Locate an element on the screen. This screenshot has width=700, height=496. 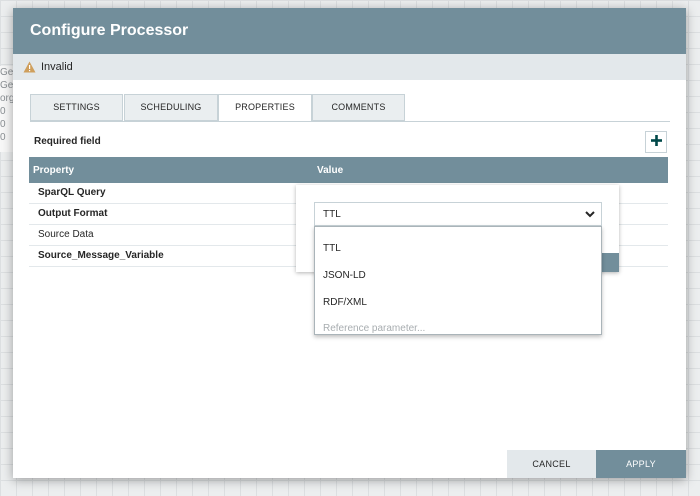
option-rdf-xml: RDF/XML is located at coordinates (345, 302).